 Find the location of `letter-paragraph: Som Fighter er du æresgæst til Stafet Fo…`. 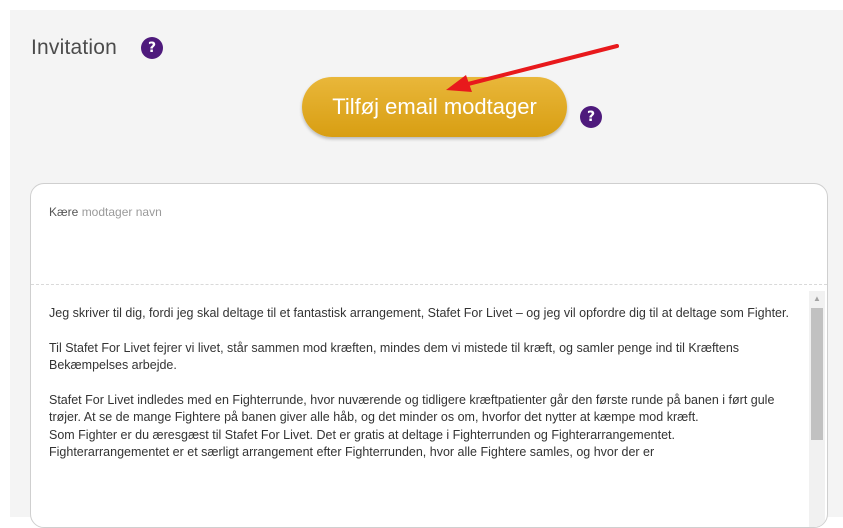

letter-paragraph: Som Fighter er du æresgæst til Stafet Fo… is located at coordinates (362, 443).